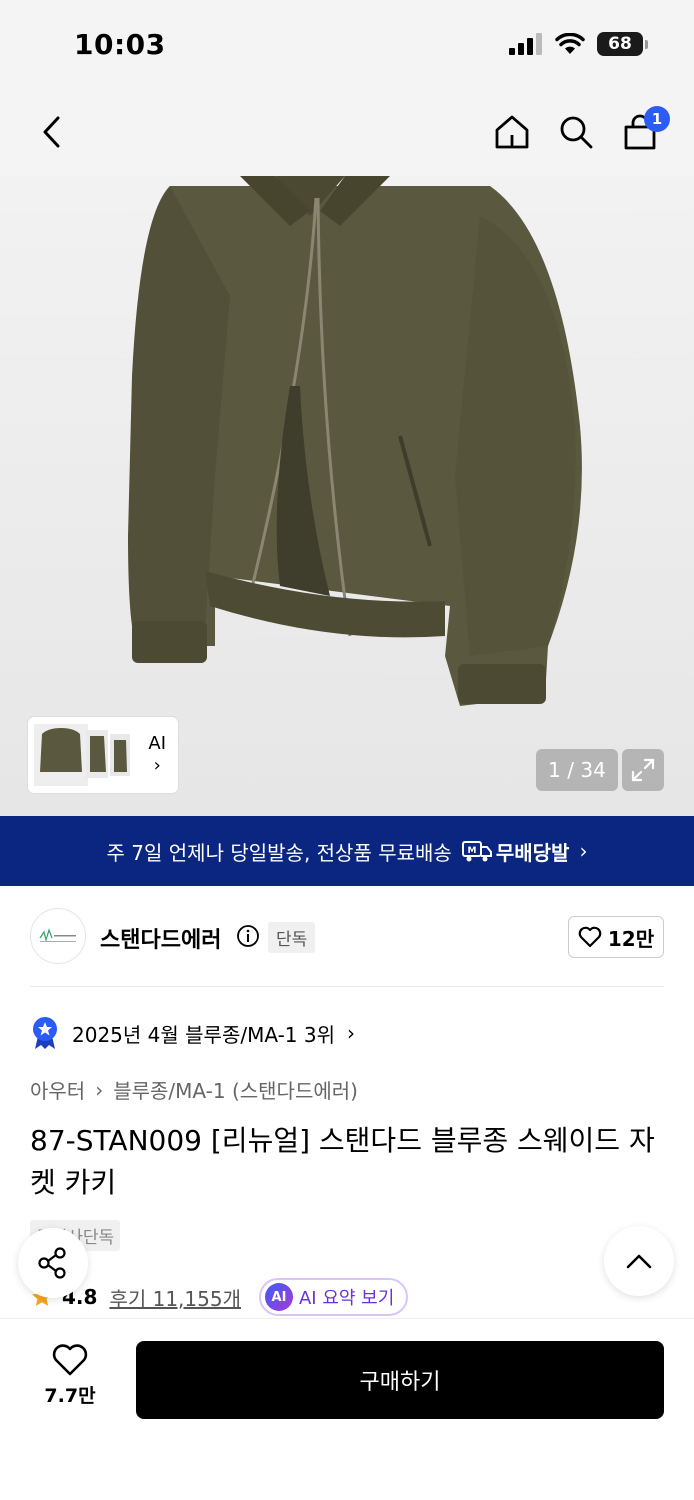 The image size is (694, 1500). Describe the element at coordinates (347, 936) in the screenshot. I see `brand-row: 스탠다드에러 단독 12만` at that location.